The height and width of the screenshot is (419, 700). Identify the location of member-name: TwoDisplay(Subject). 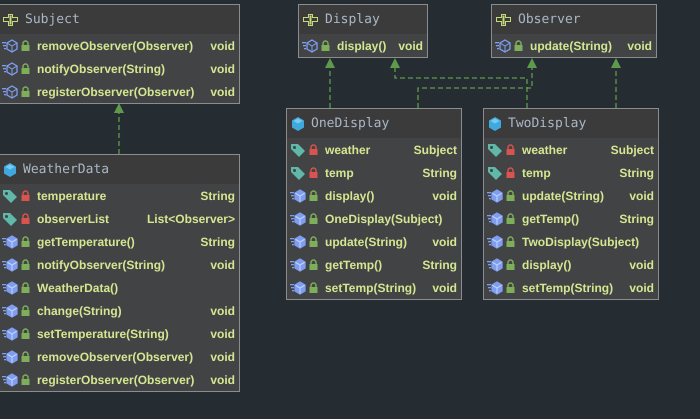
(581, 241).